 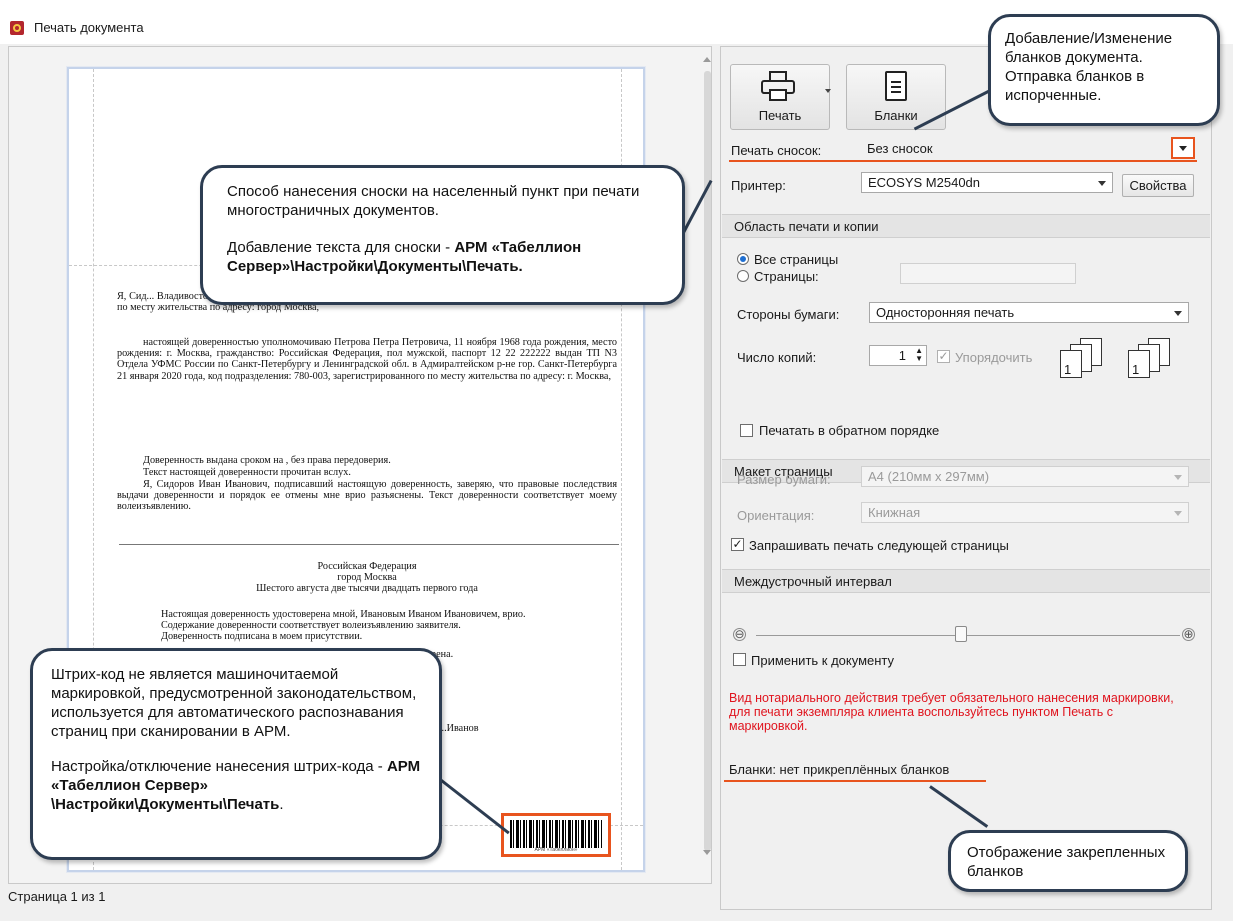 What do you see at coordinates (987, 182) in the screenshot?
I see `printer-select: ECOSYS M2540dn` at bounding box center [987, 182].